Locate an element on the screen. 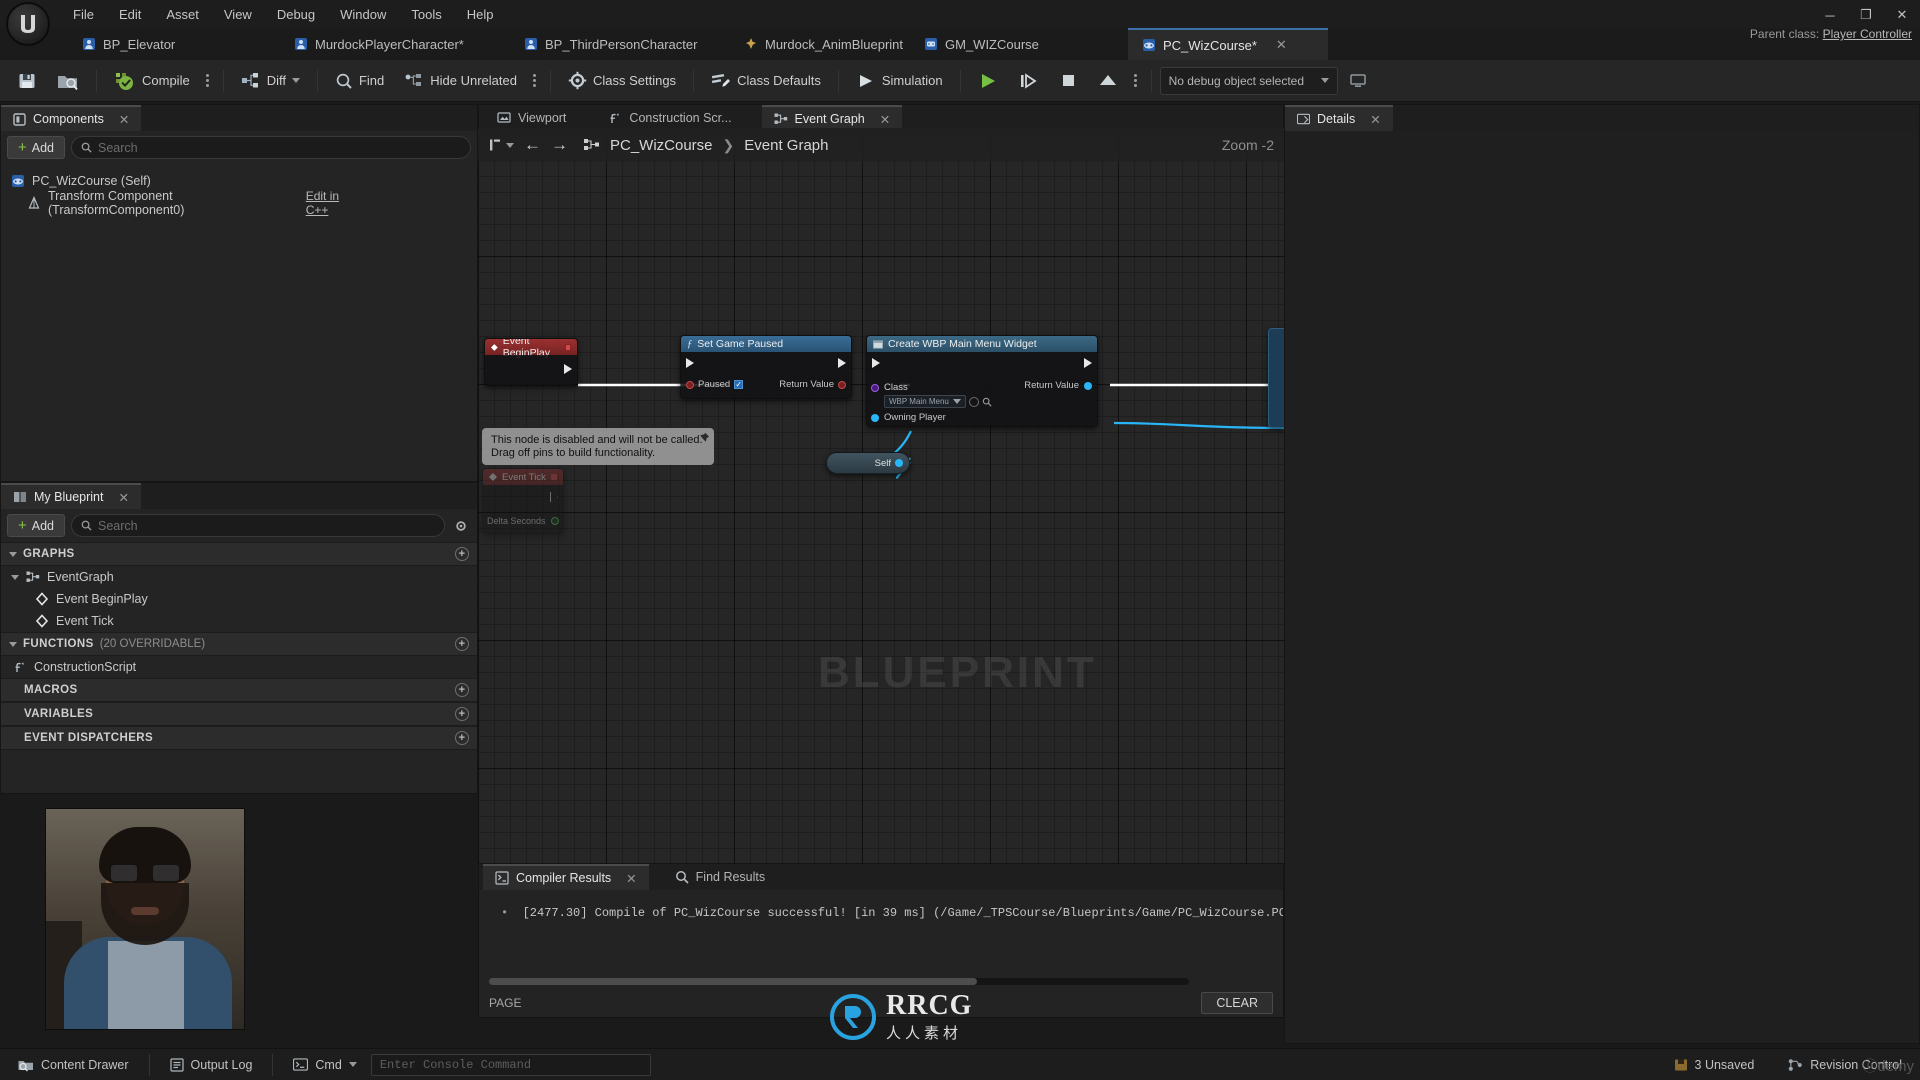 The height and width of the screenshot is (1080, 1920). class-settings-button: Class Settings is located at coordinates (622, 81).